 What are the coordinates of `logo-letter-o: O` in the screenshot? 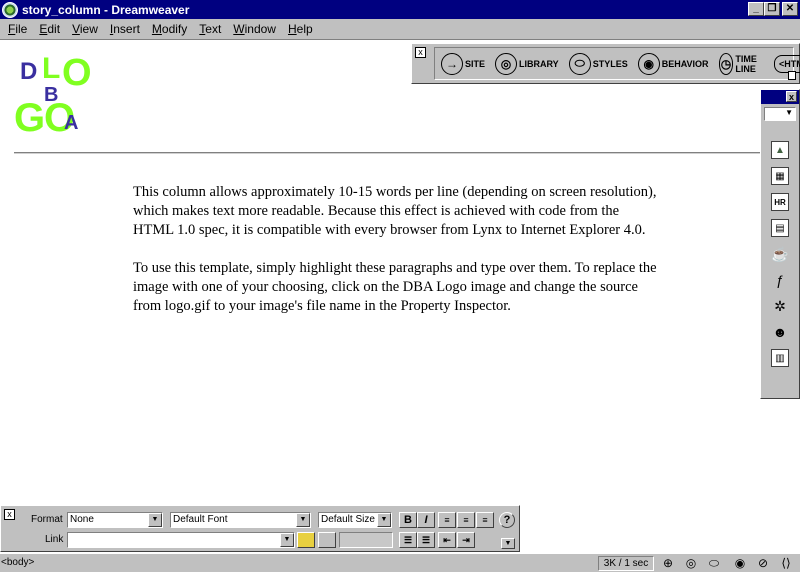 It's located at (77, 73).